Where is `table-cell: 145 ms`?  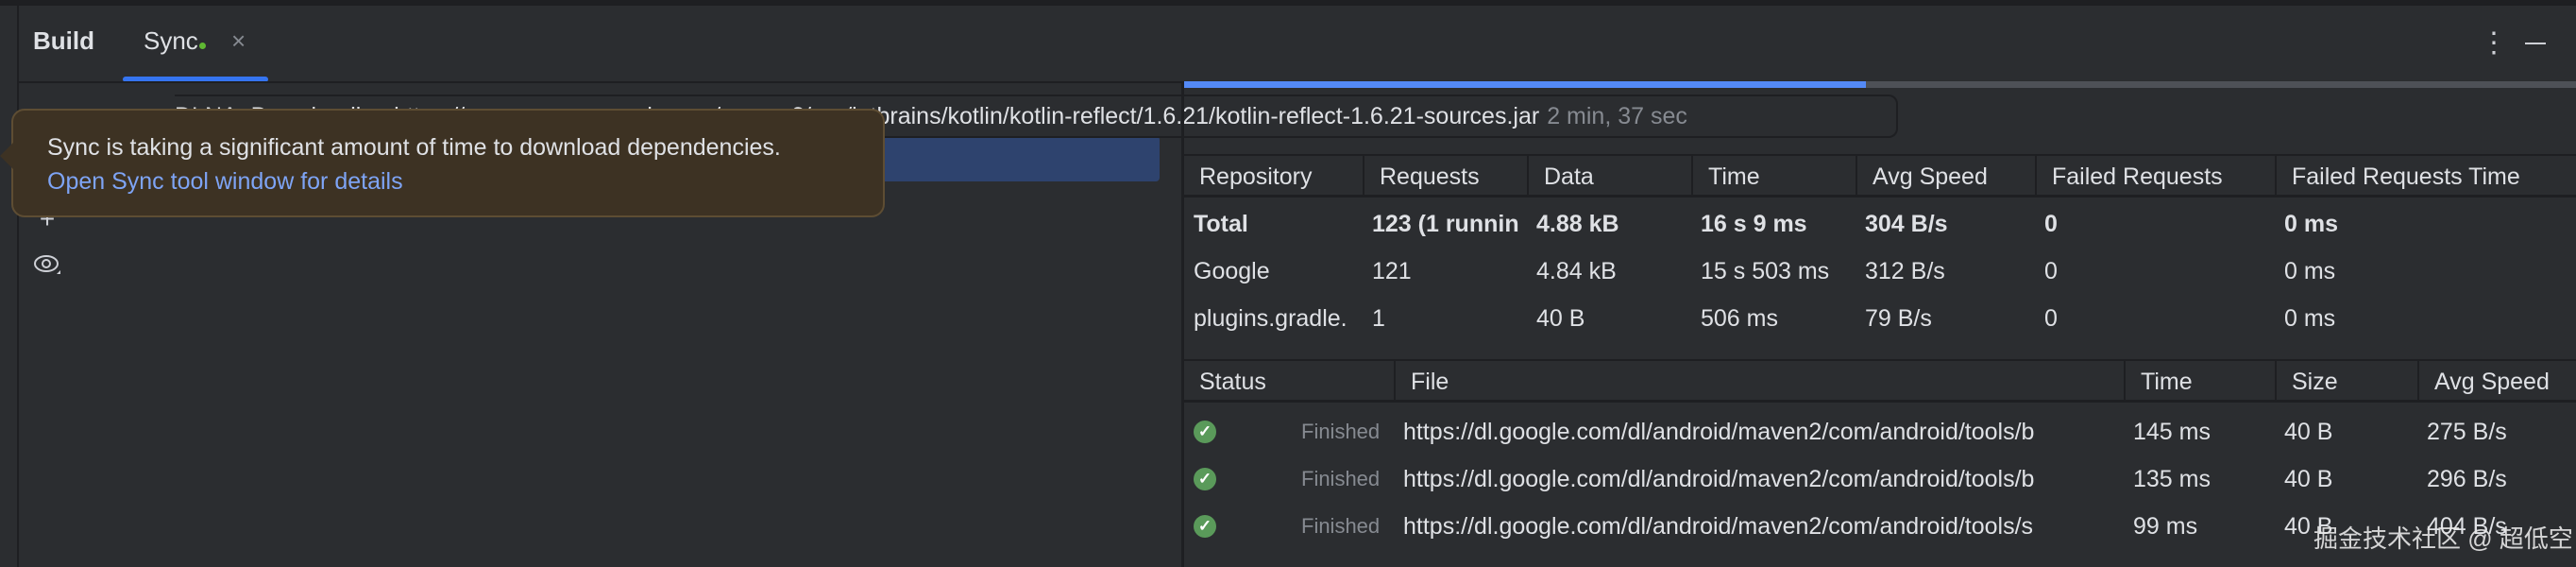
table-cell: 145 ms is located at coordinates (2172, 432).